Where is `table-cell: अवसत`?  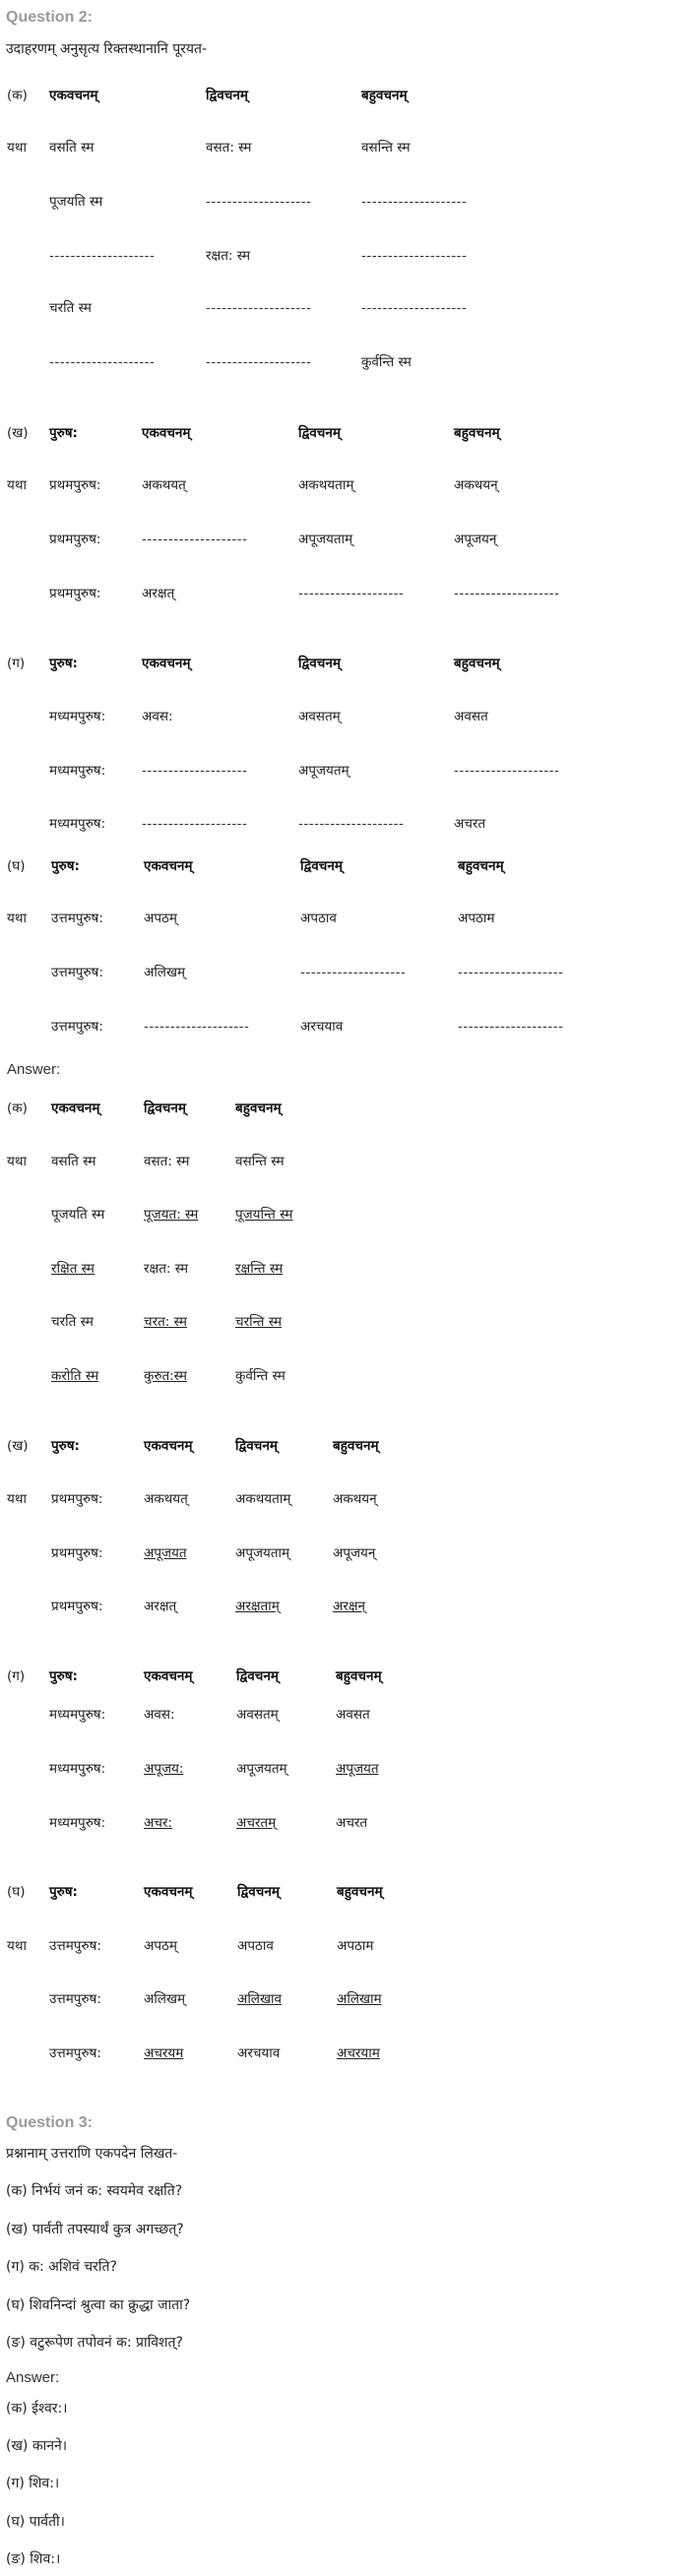 table-cell: अवसत is located at coordinates (353, 1715).